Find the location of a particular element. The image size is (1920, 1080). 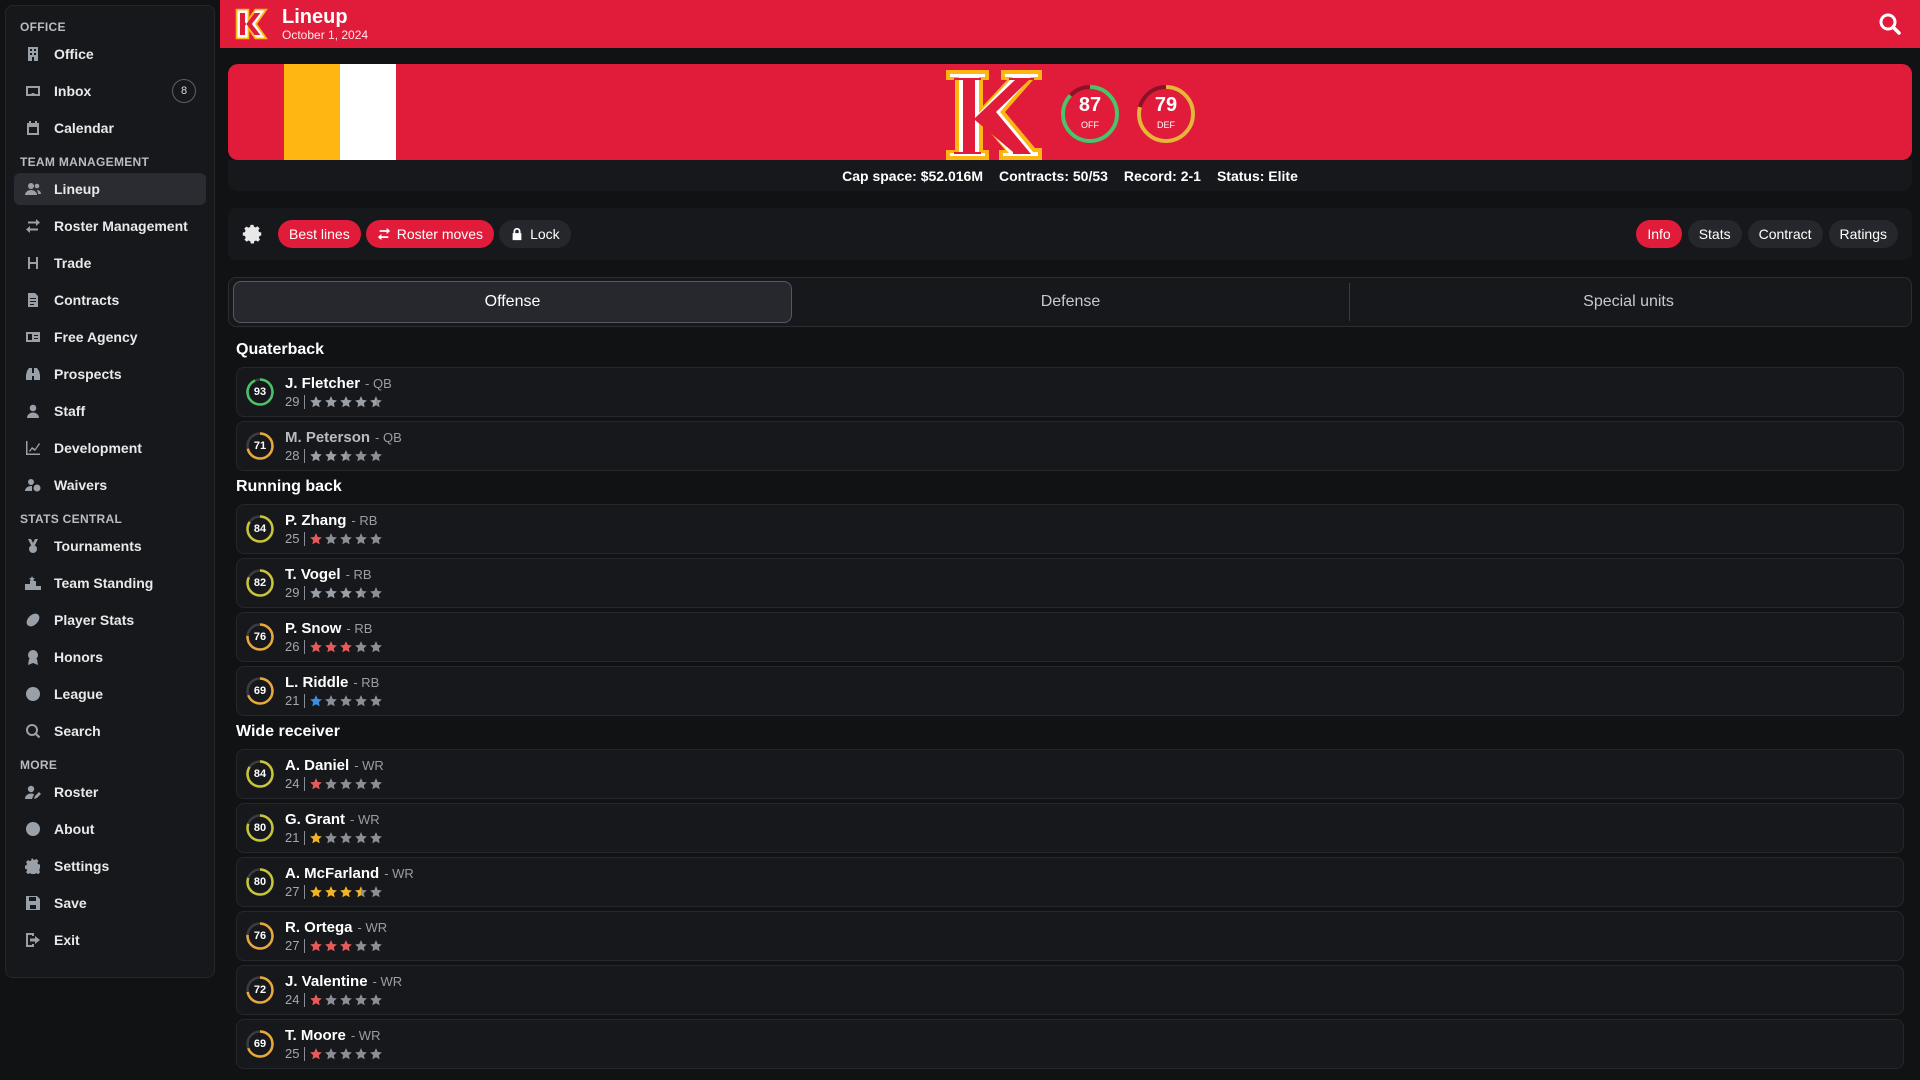

player-name: T. Vogel is located at coordinates (313, 574).